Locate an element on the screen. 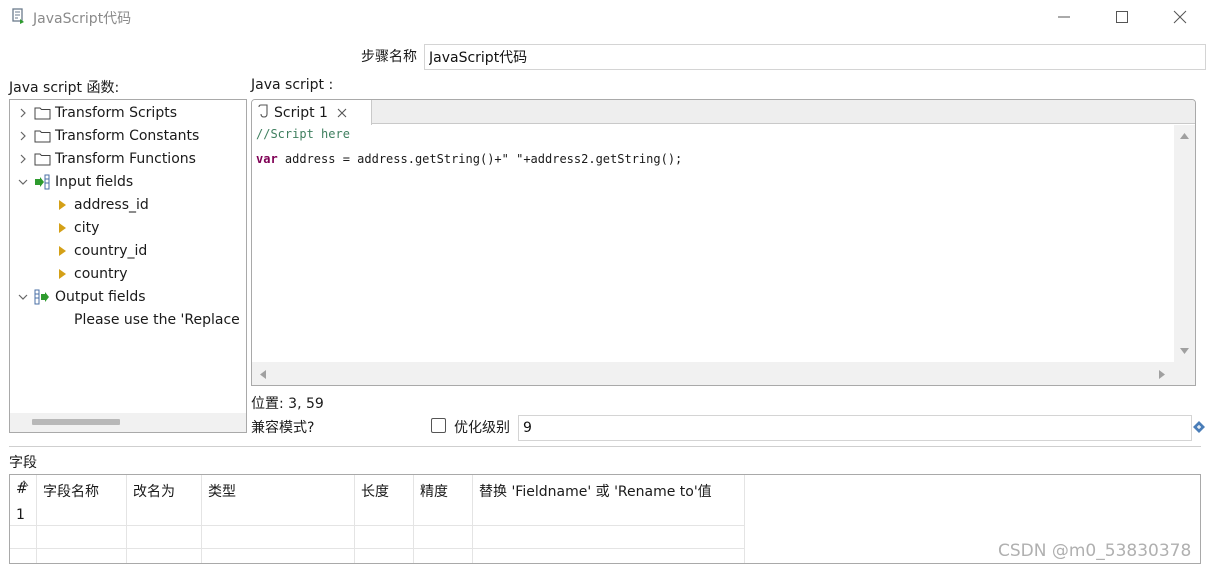 This screenshot has width=1210, height=572. table-row: 1 is located at coordinates (377, 513).